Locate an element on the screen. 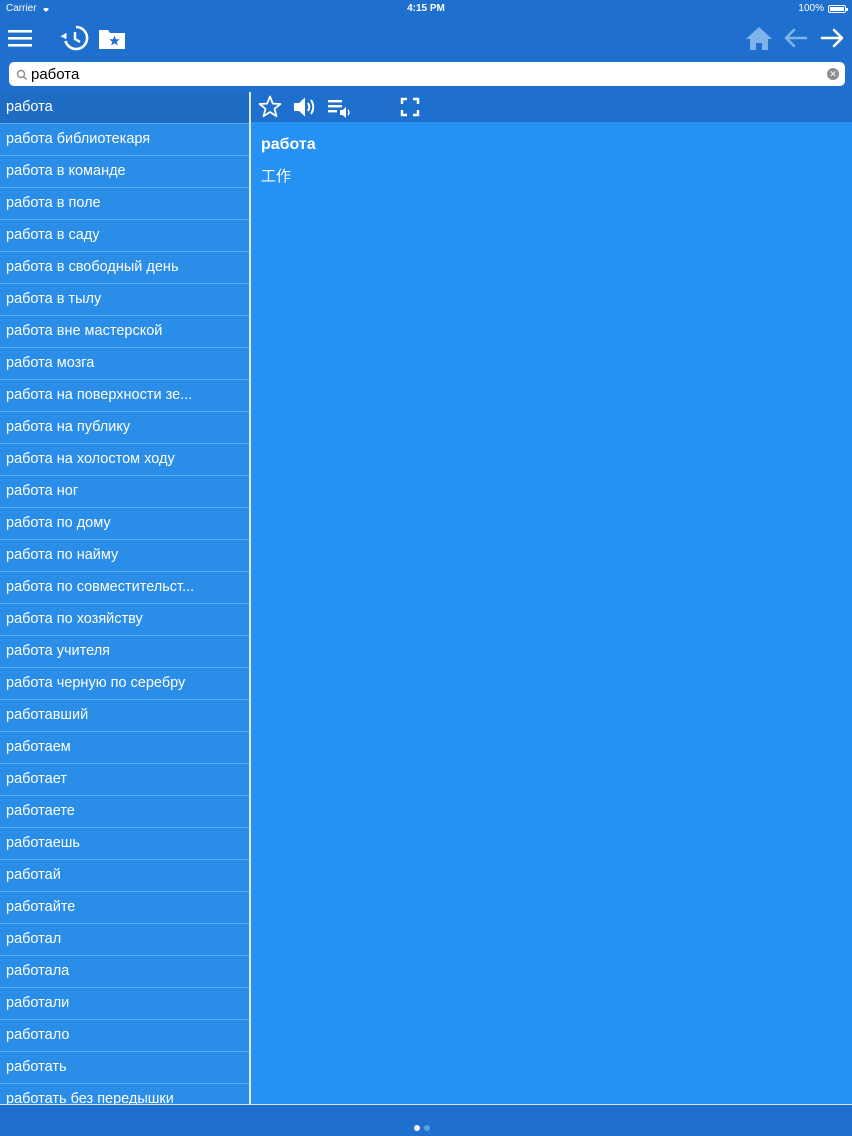 The width and height of the screenshot is (852, 1136). list-item: работа в поле is located at coordinates (124, 204).